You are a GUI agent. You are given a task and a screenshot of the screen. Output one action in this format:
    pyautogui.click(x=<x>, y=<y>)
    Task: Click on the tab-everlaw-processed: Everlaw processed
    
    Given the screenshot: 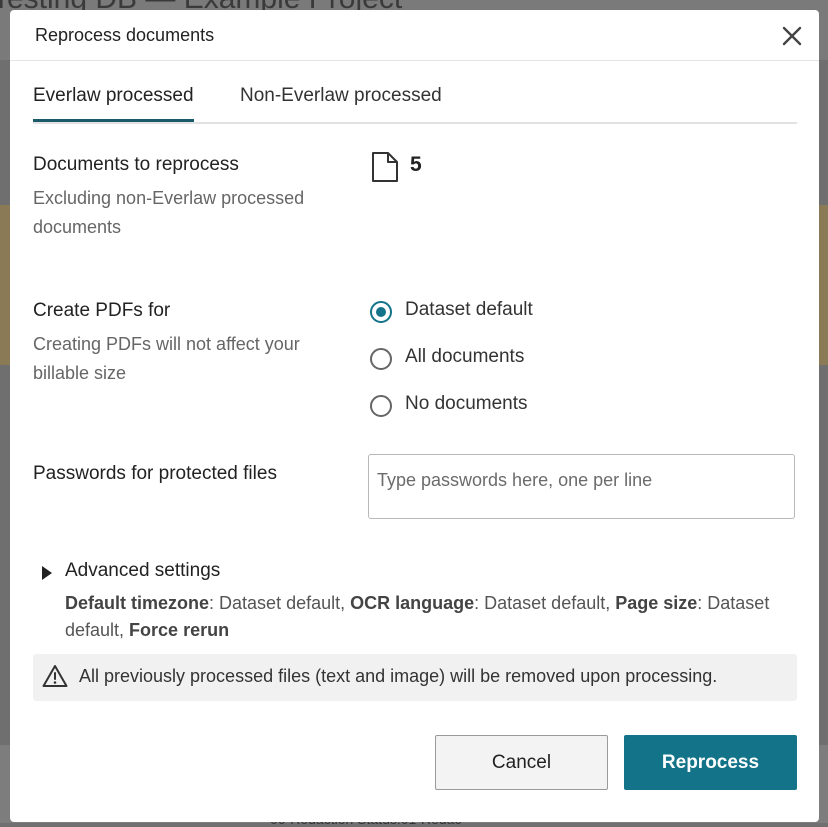 What is the action you would take?
    pyautogui.click(x=113, y=103)
    